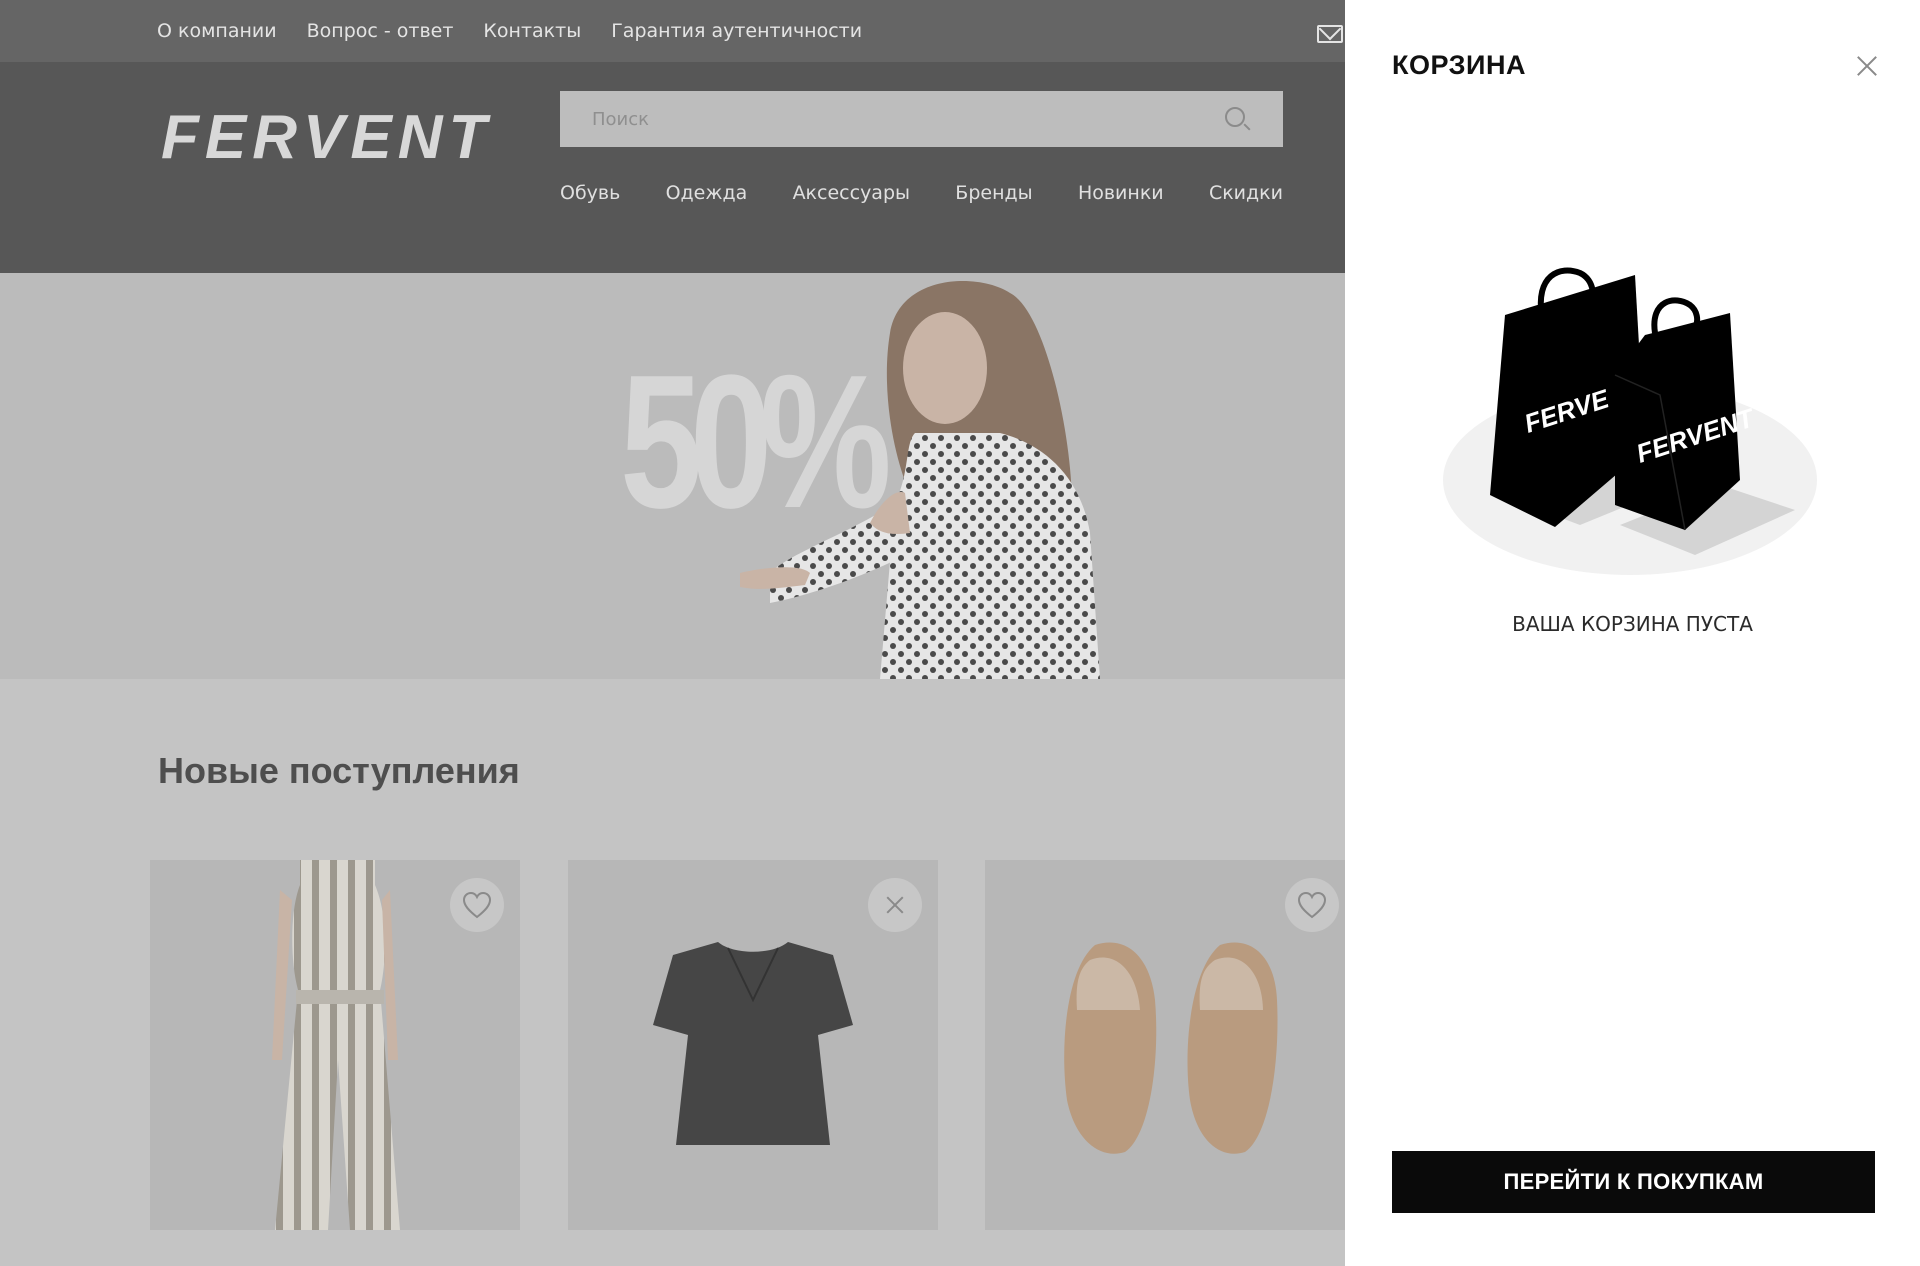 This screenshot has height=1266, width=1920. What do you see at coordinates (1246, 193) in the screenshot?
I see `category-sale: Скидки` at bounding box center [1246, 193].